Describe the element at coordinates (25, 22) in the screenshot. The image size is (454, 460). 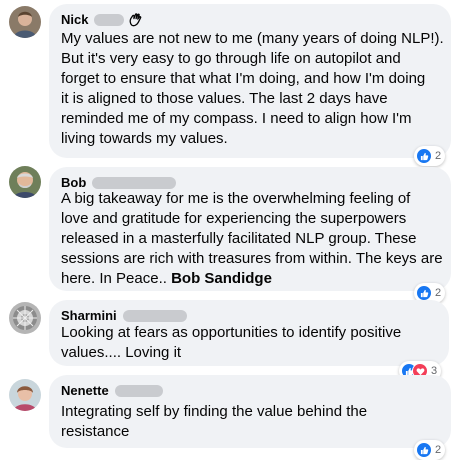
I see `avatar-nick` at that location.